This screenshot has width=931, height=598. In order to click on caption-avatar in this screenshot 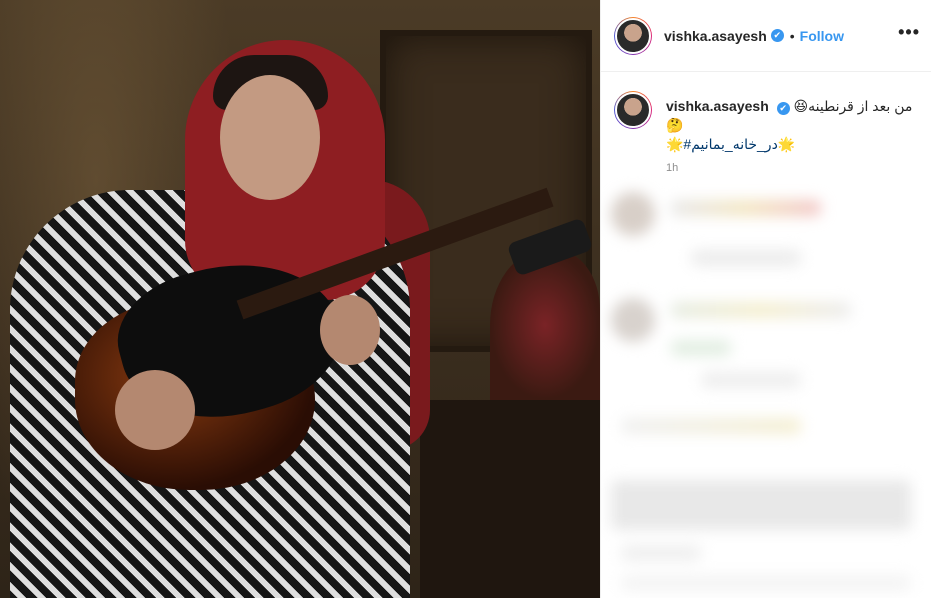, I will do `click(633, 110)`.